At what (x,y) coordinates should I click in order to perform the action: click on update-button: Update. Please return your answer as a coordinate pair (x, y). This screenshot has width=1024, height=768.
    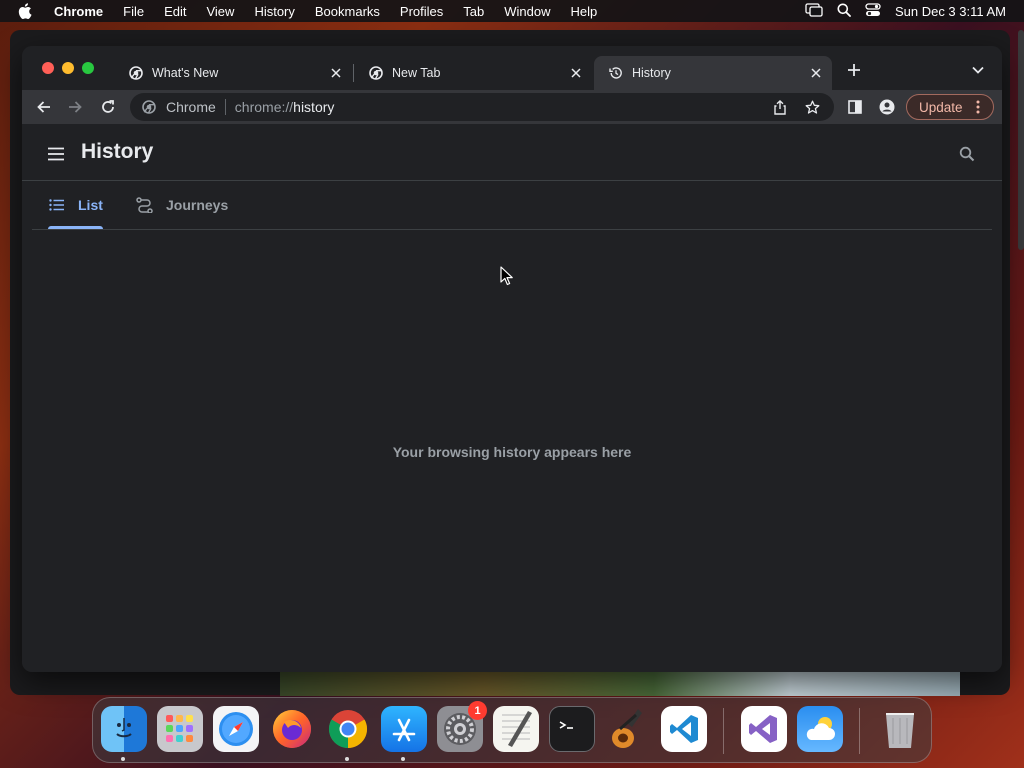
    Looking at the image, I should click on (950, 107).